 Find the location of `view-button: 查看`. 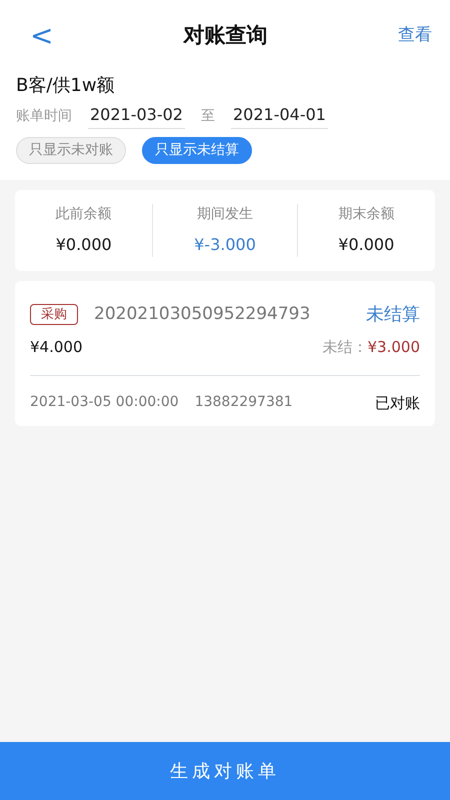

view-button: 查看 is located at coordinates (415, 36).